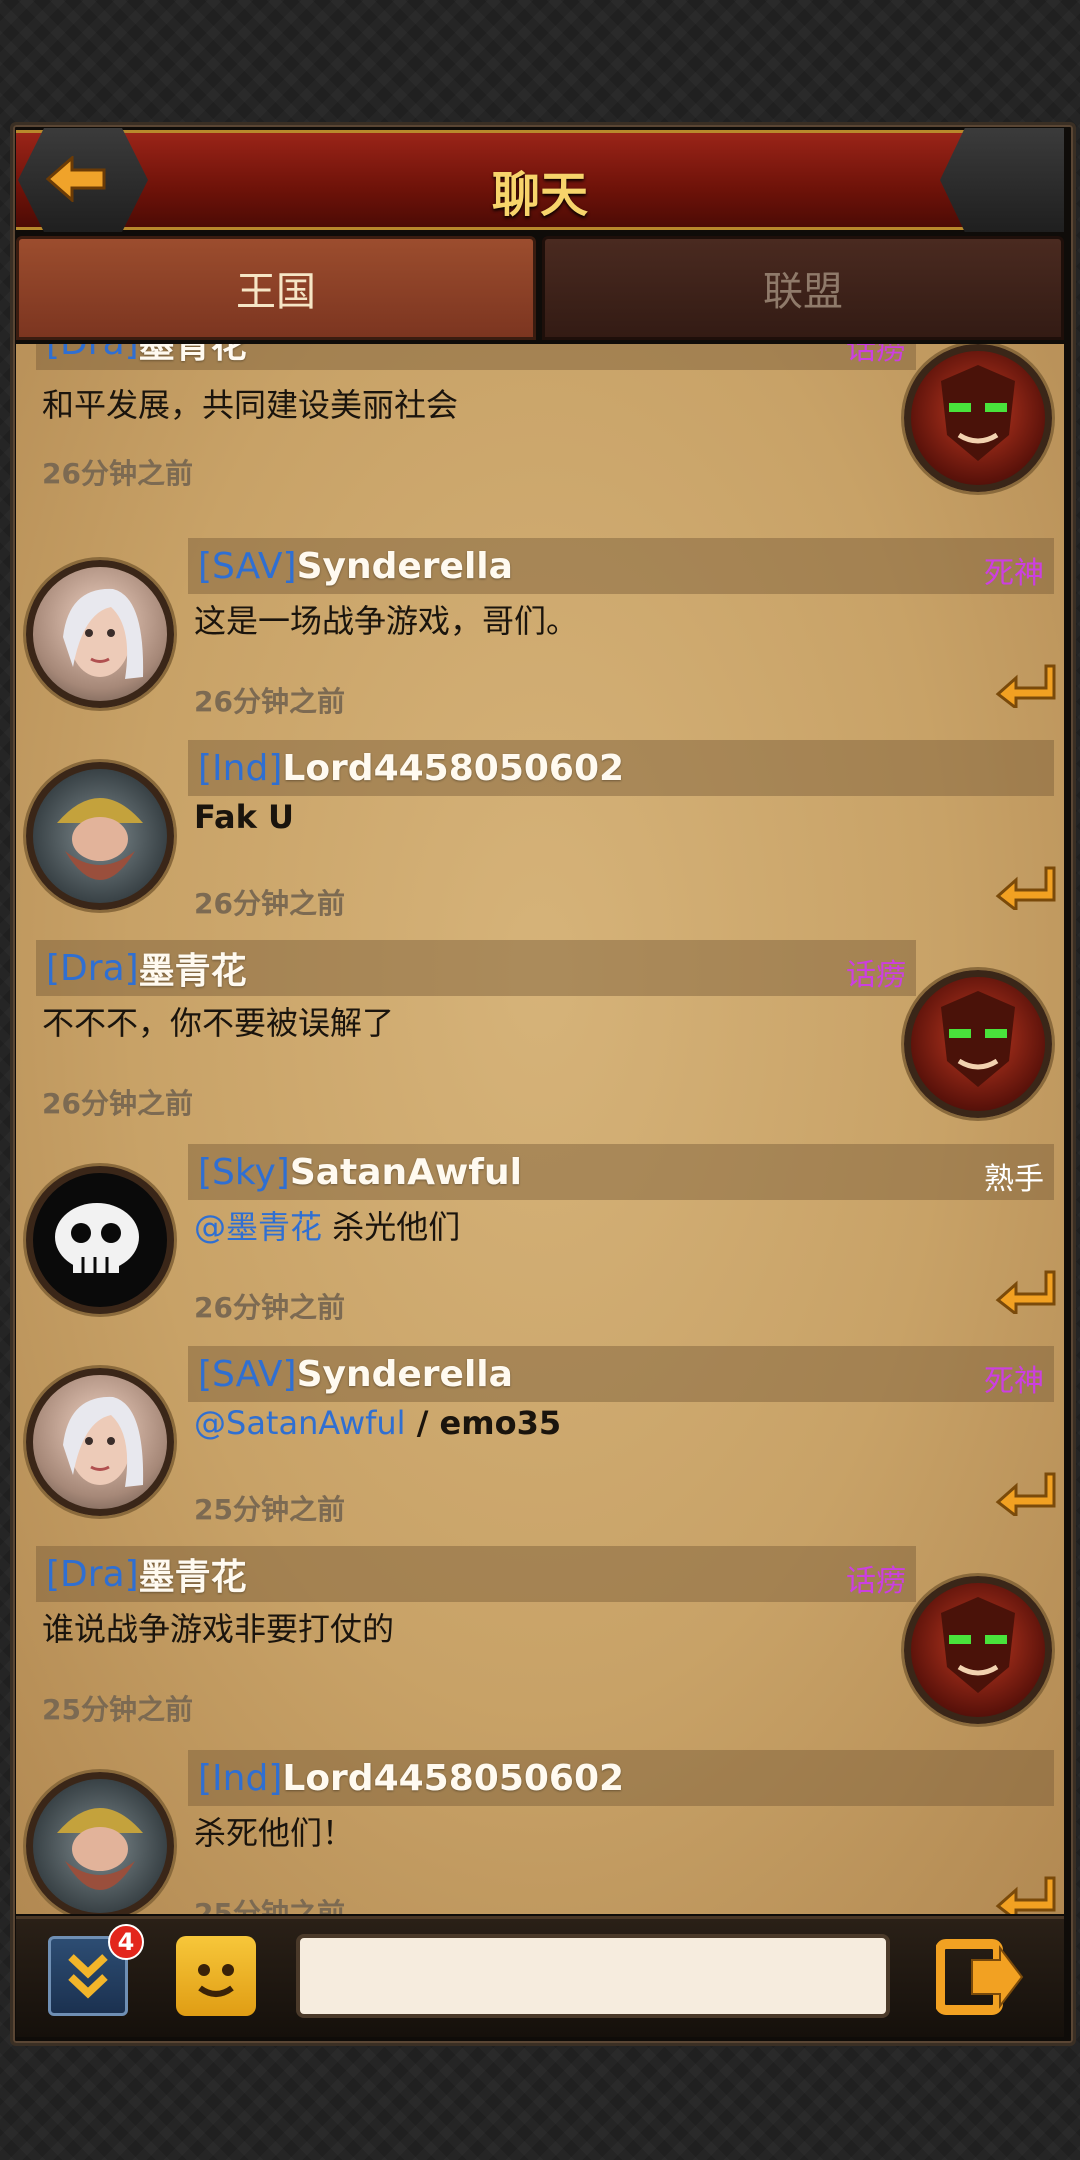  What do you see at coordinates (1014, 1179) in the screenshot?
I see `player-title: 熟手` at bounding box center [1014, 1179].